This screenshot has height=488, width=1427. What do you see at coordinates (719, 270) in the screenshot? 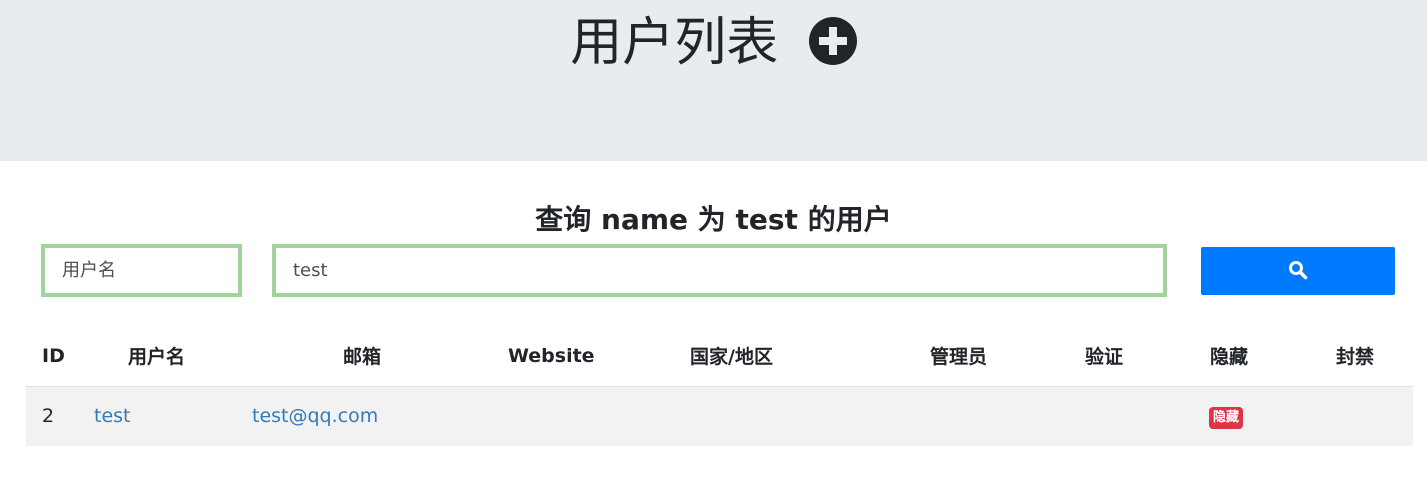
I see `search-input` at bounding box center [719, 270].